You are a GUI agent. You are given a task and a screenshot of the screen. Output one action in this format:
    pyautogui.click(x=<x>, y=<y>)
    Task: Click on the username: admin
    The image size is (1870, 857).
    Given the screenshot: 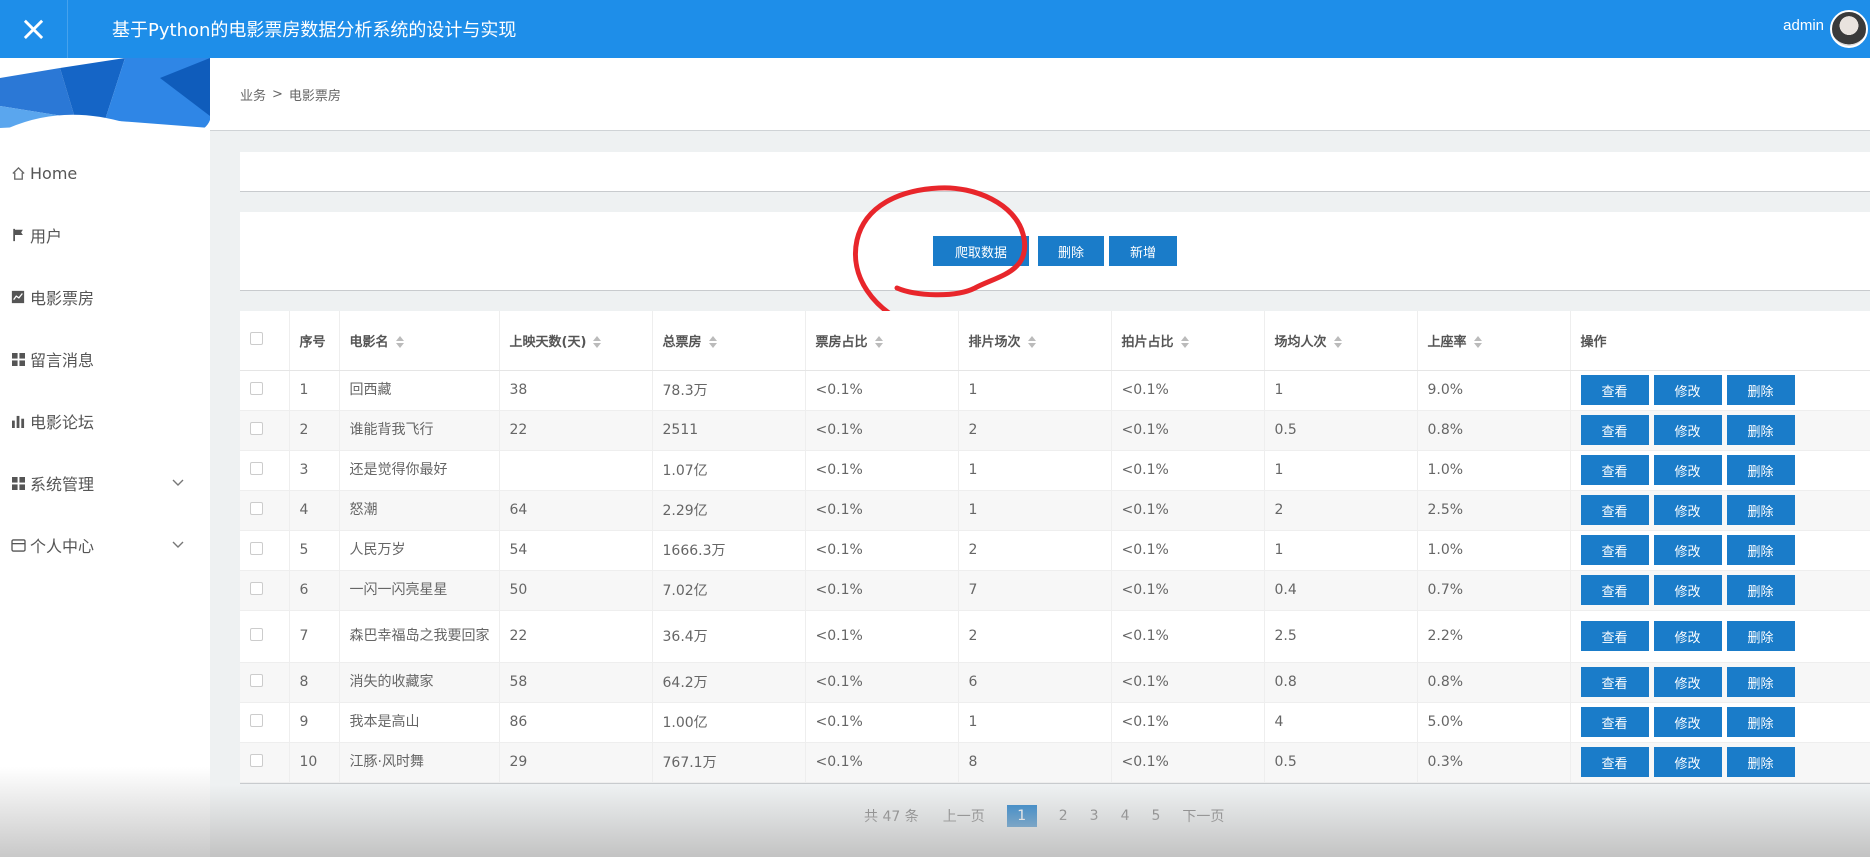 What is the action you would take?
    pyautogui.click(x=1803, y=25)
    